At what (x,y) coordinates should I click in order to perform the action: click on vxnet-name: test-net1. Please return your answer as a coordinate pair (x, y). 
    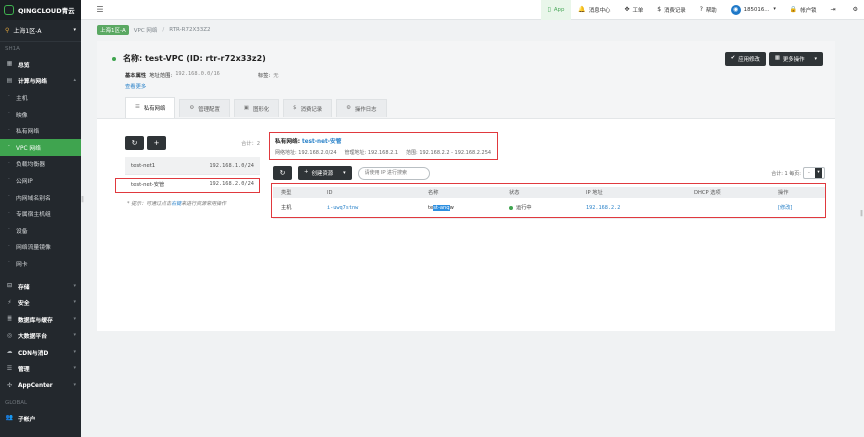
    Looking at the image, I should click on (143, 165).